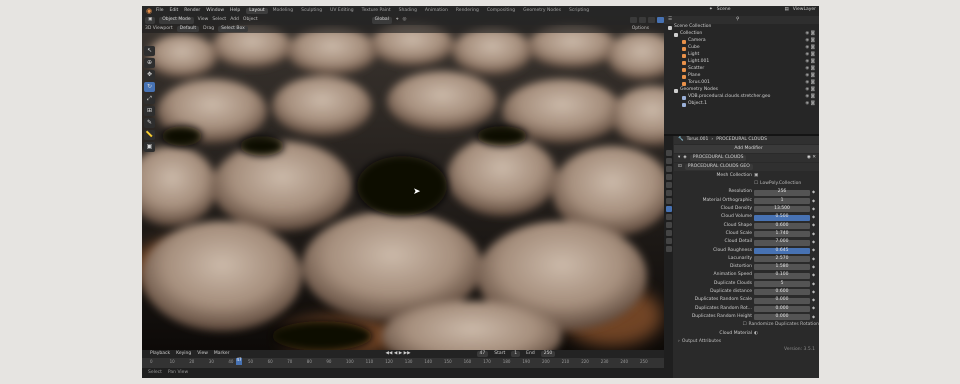 The width and height of the screenshot is (960, 384). I want to click on viewport-menu-view: View, so click(203, 20).